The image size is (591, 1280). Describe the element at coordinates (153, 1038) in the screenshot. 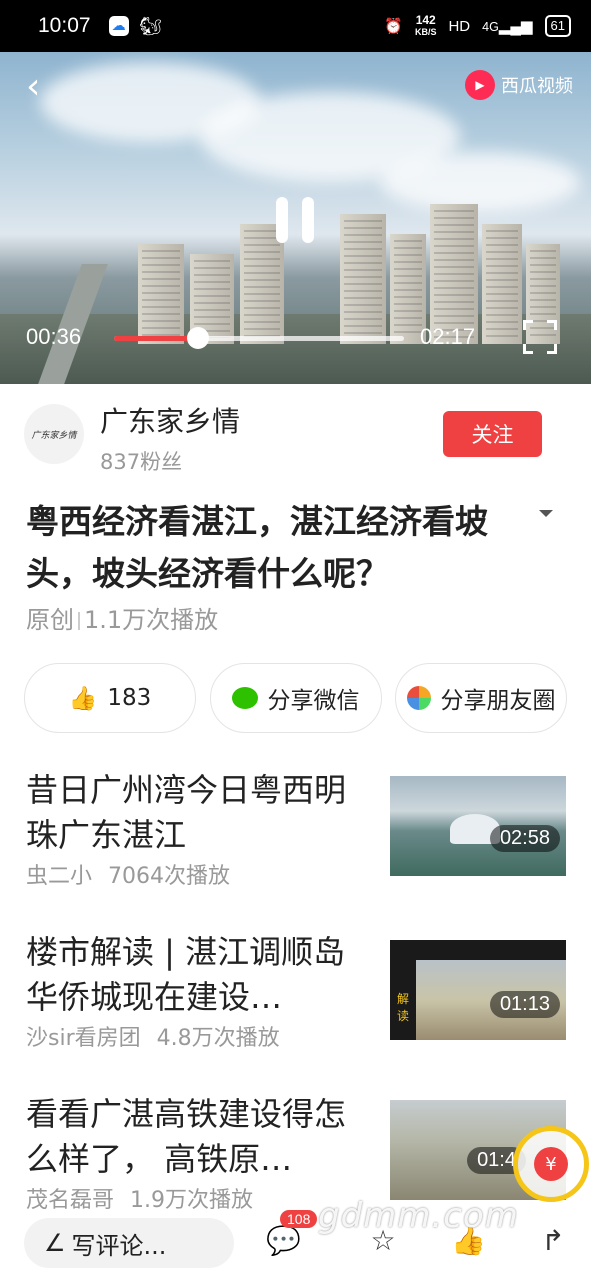

I see `related-meta: 沙sir看房团 4.8万次播放` at that location.